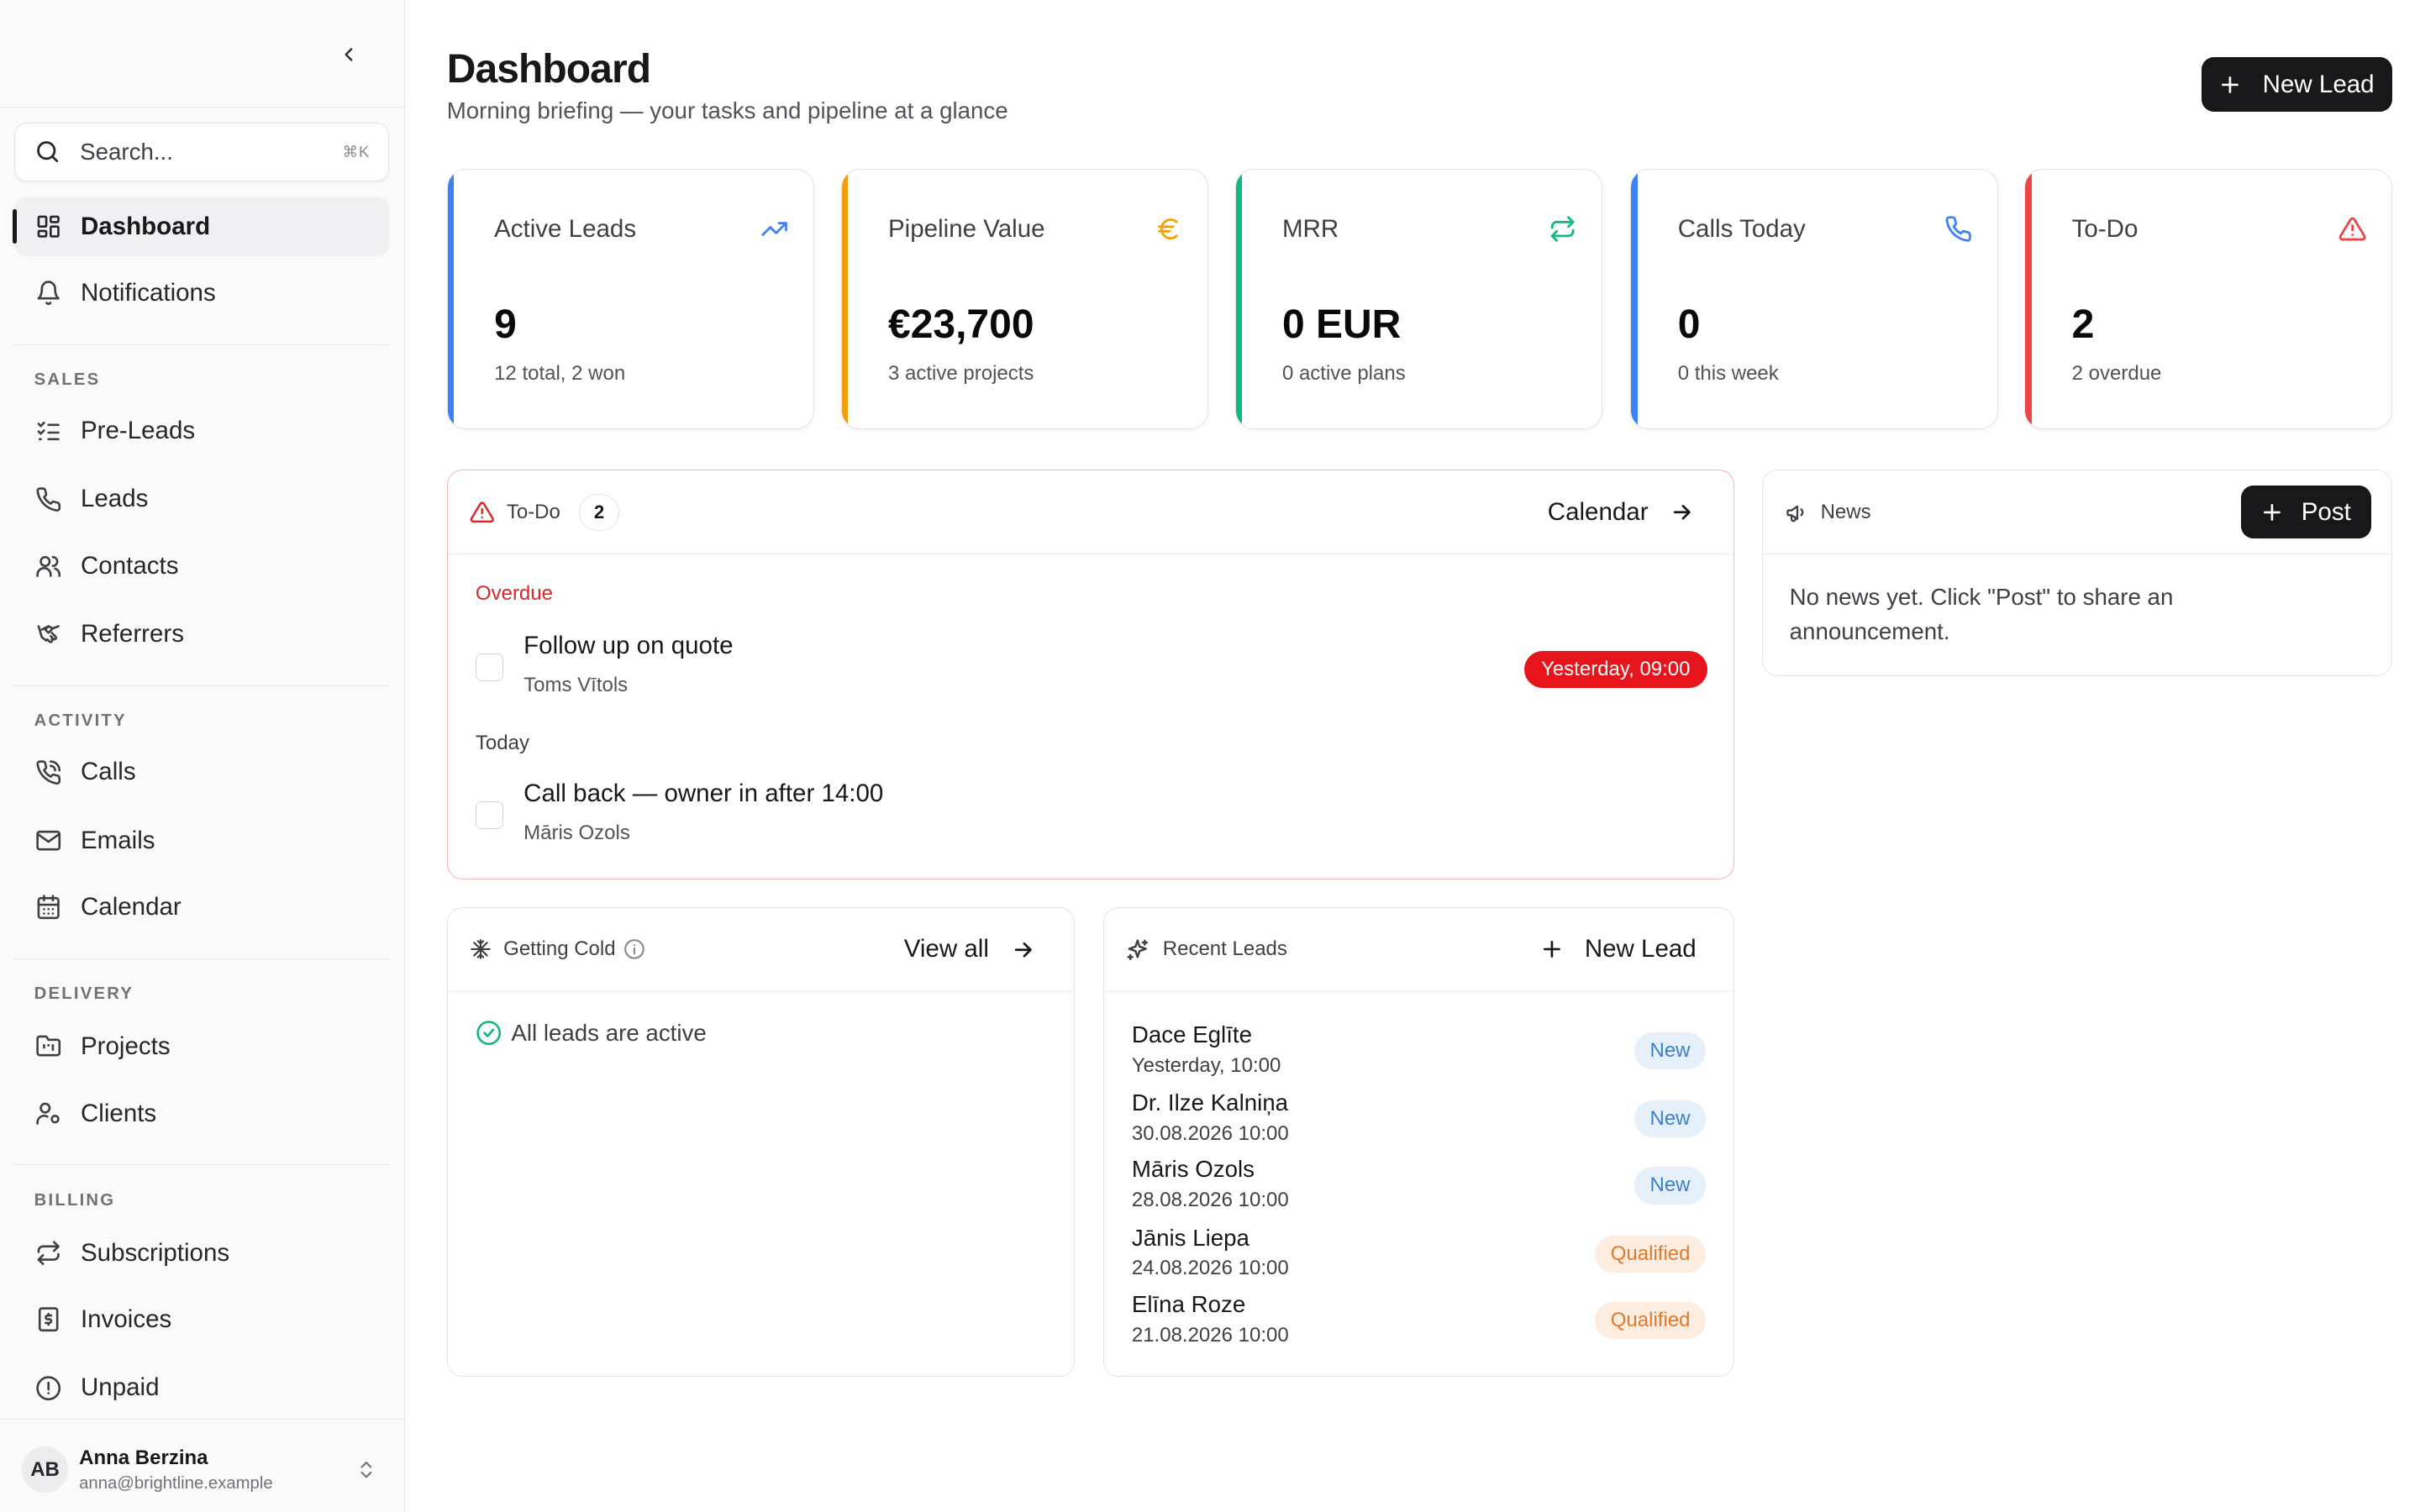  I want to click on sidebar-item-notifications: Notifications, so click(202, 293).